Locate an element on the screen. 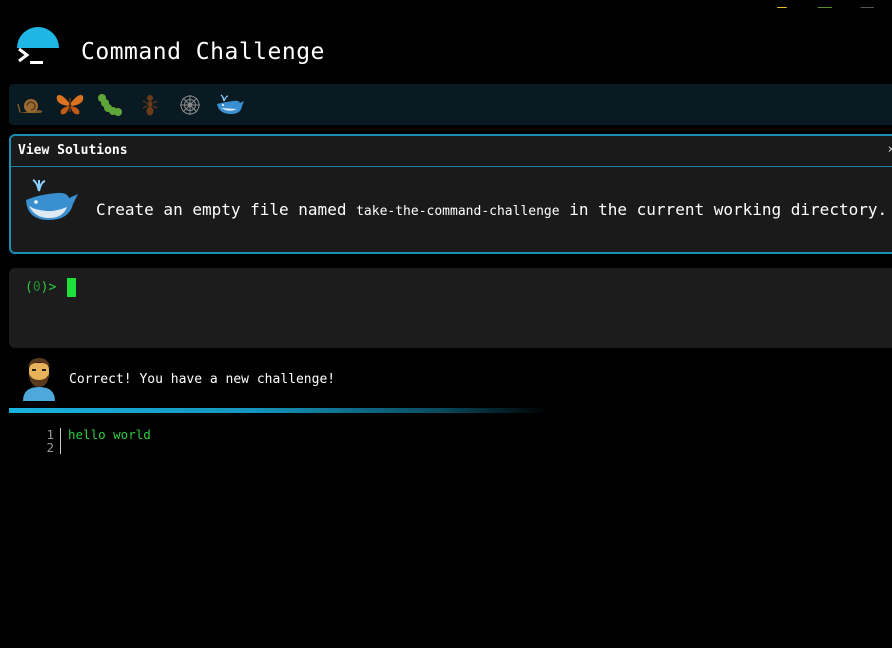 The height and width of the screenshot is (648, 892). prompt-count: 0 is located at coordinates (36, 287).